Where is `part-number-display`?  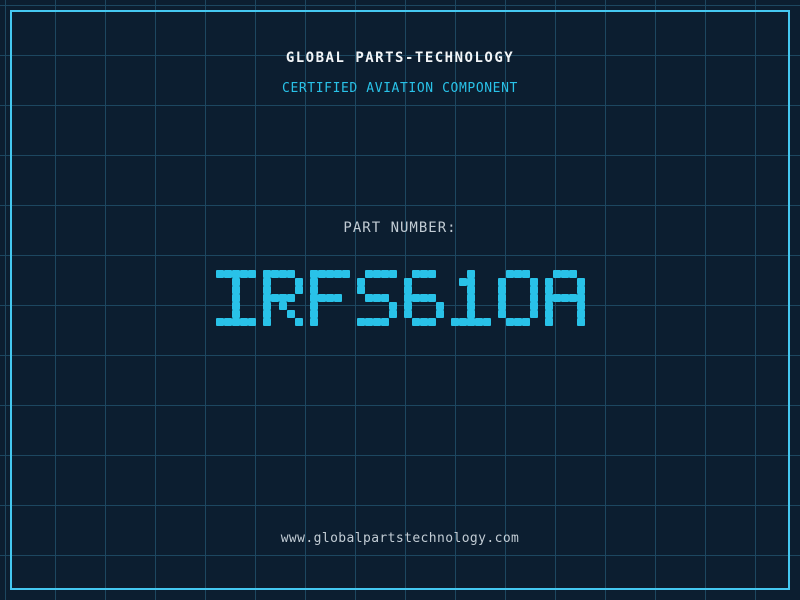
part-number-display is located at coordinates (400, 298).